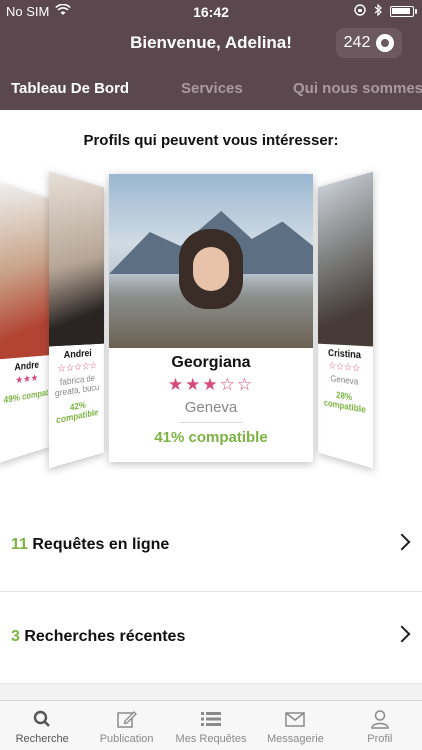 The height and width of the screenshot is (750, 422). Describe the element at coordinates (385, 43) in the screenshot. I see `coin-icon` at that location.